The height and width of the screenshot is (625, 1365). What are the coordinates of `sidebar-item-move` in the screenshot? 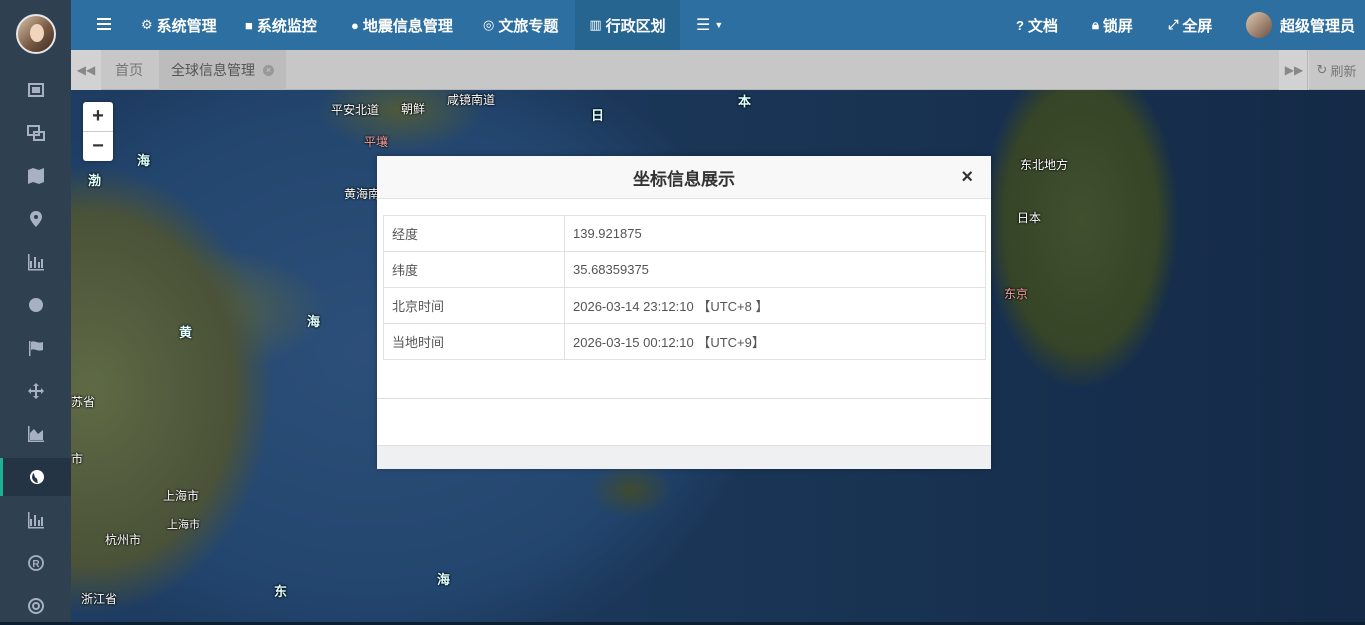 It's located at (35, 391).